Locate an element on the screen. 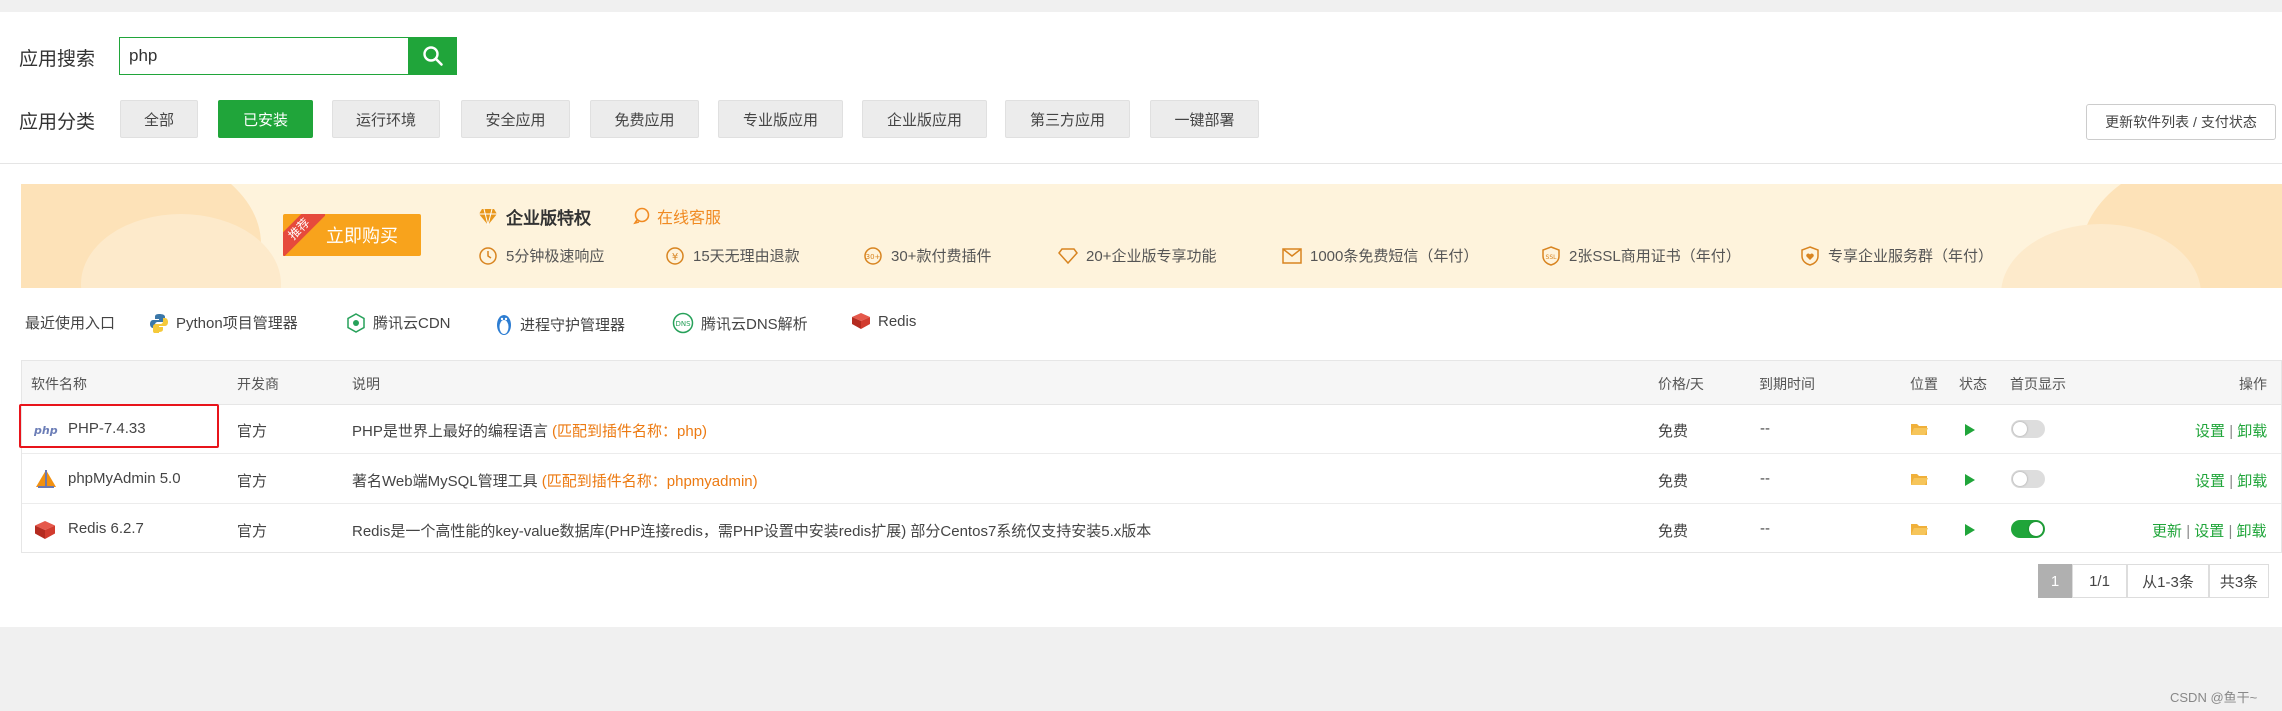 The image size is (2282, 711). online-service-link: 在线客服 is located at coordinates (677, 216).